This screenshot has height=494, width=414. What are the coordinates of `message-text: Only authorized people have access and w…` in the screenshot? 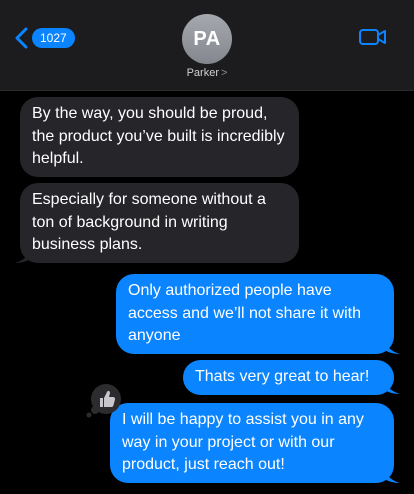 It's located at (244, 313).